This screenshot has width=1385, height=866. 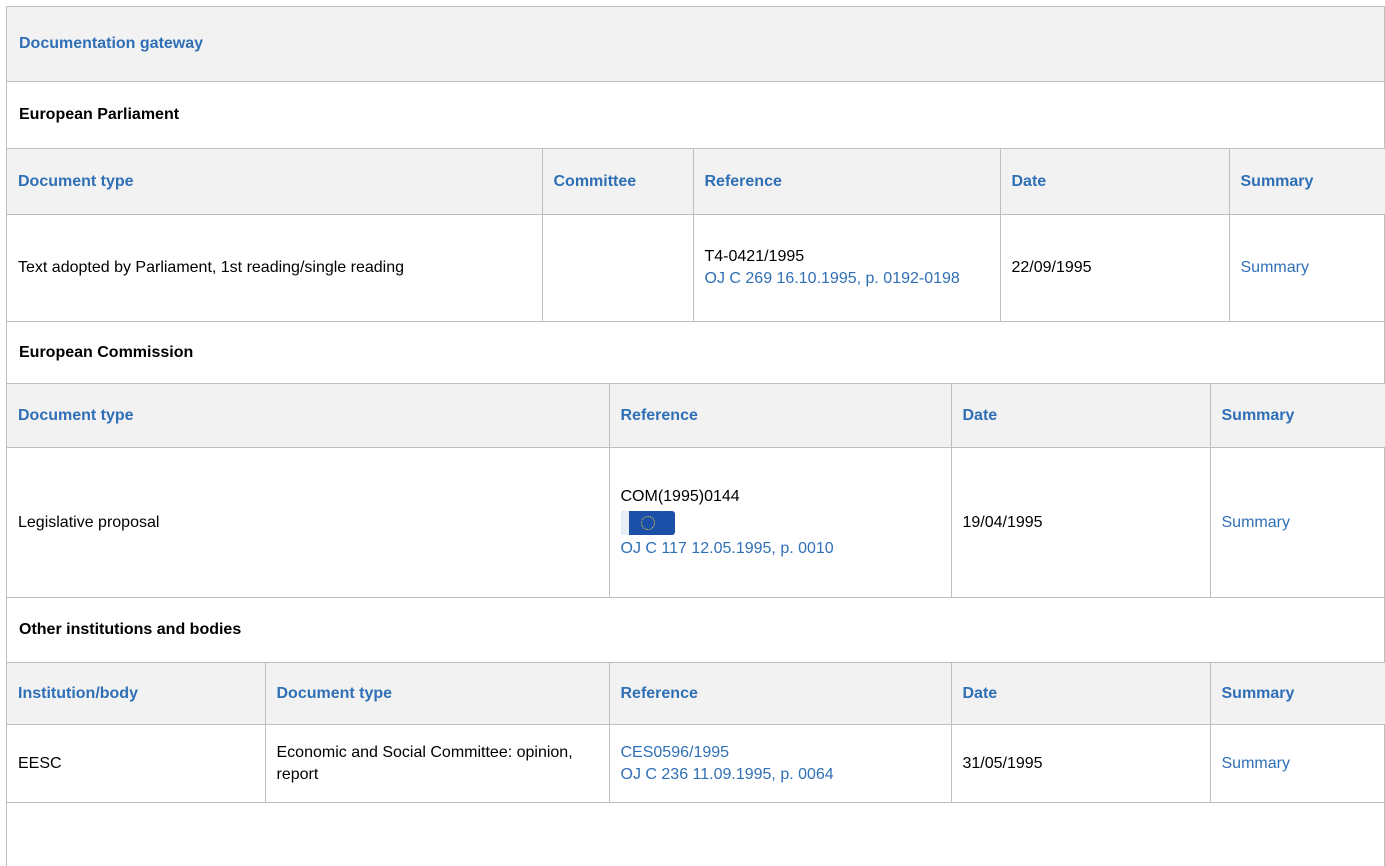 I want to click on document-type-cell: Legislative proposal, so click(x=308, y=522).